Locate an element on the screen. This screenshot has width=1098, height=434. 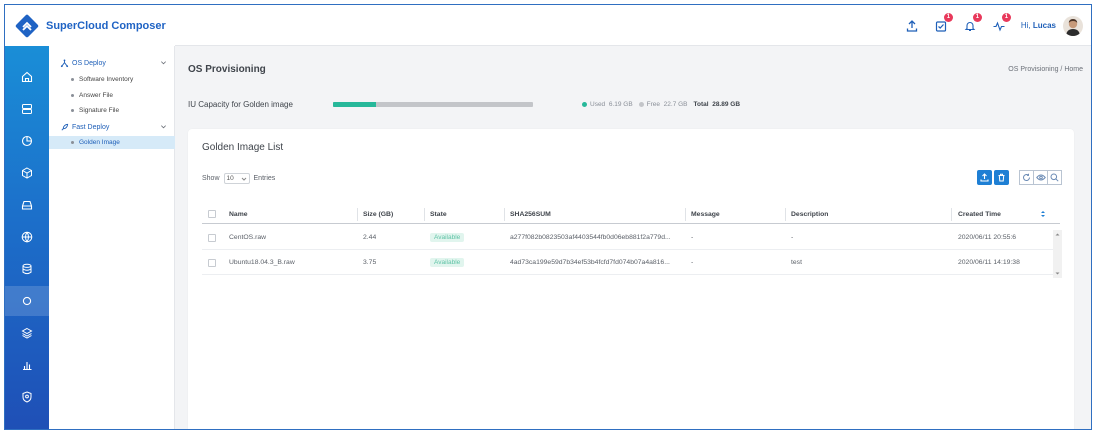
row-description: test is located at coordinates (796, 262).